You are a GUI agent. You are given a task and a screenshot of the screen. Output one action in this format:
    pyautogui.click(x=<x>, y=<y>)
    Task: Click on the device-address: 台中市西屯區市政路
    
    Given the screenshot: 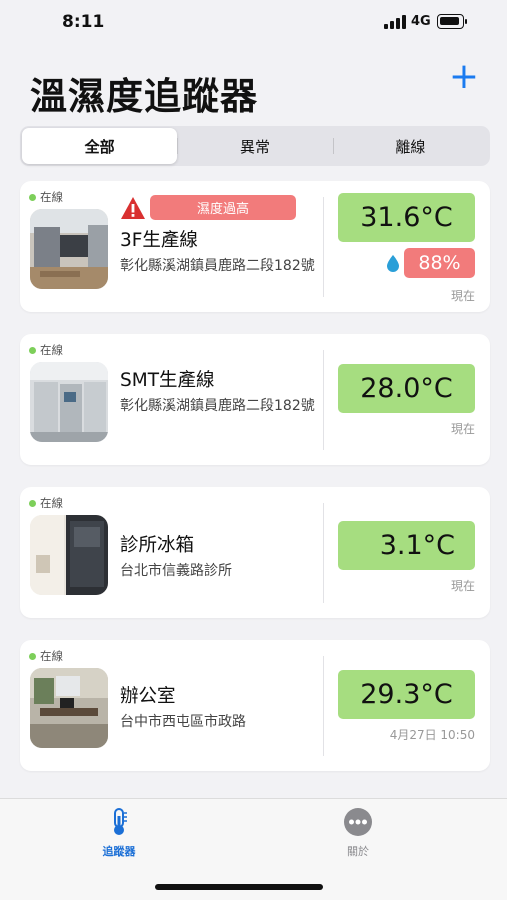 What is the action you would take?
    pyautogui.click(x=183, y=722)
    